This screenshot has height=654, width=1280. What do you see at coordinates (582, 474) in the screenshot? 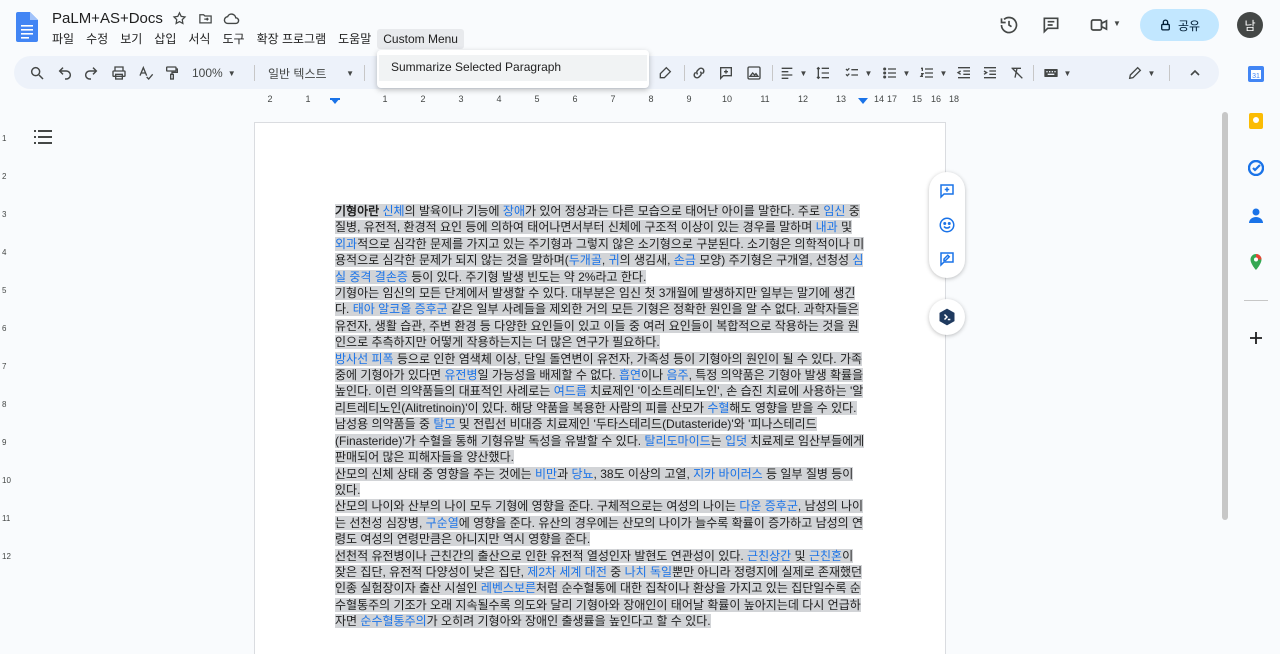
I see `hyperlink: 당뇨` at bounding box center [582, 474].